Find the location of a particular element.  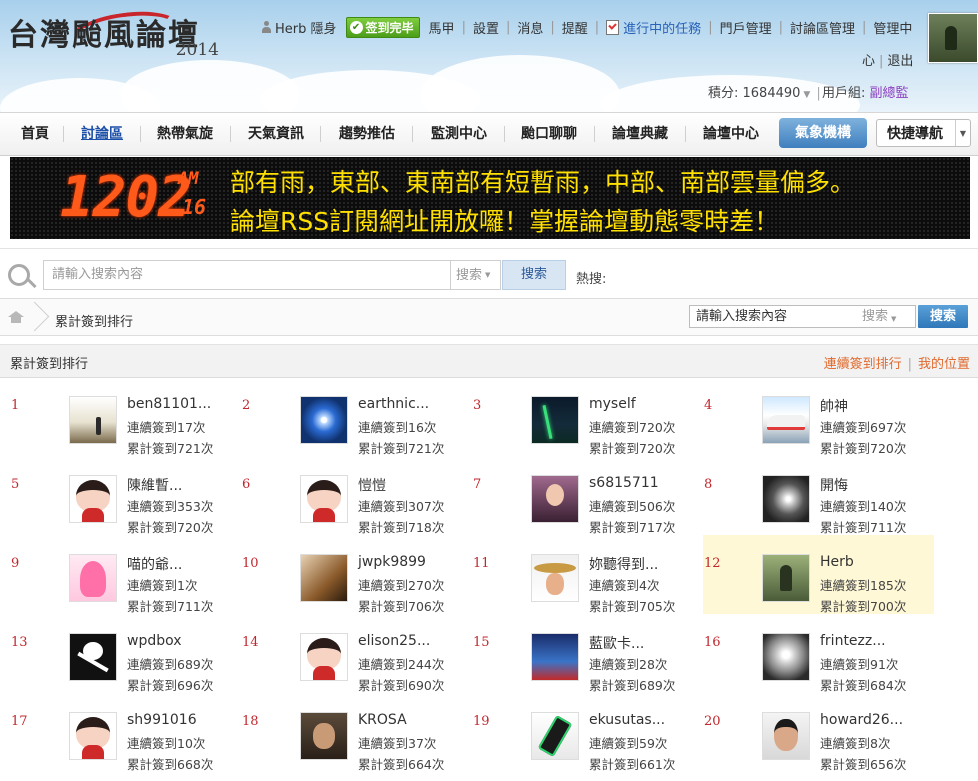

member-name: s6815711 is located at coordinates (624, 483).